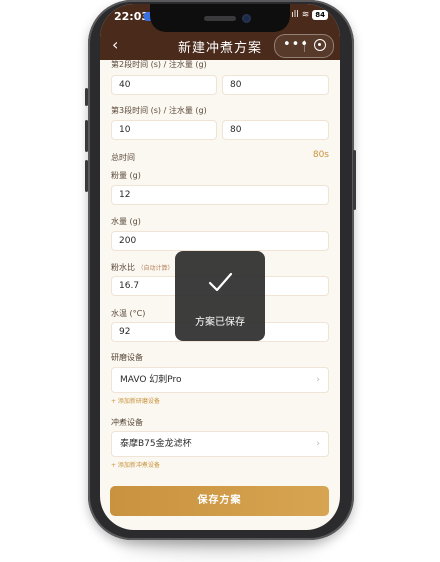 The height and width of the screenshot is (562, 440). What do you see at coordinates (320, 155) in the screenshot?
I see `total-time-value: 80s` at bounding box center [320, 155].